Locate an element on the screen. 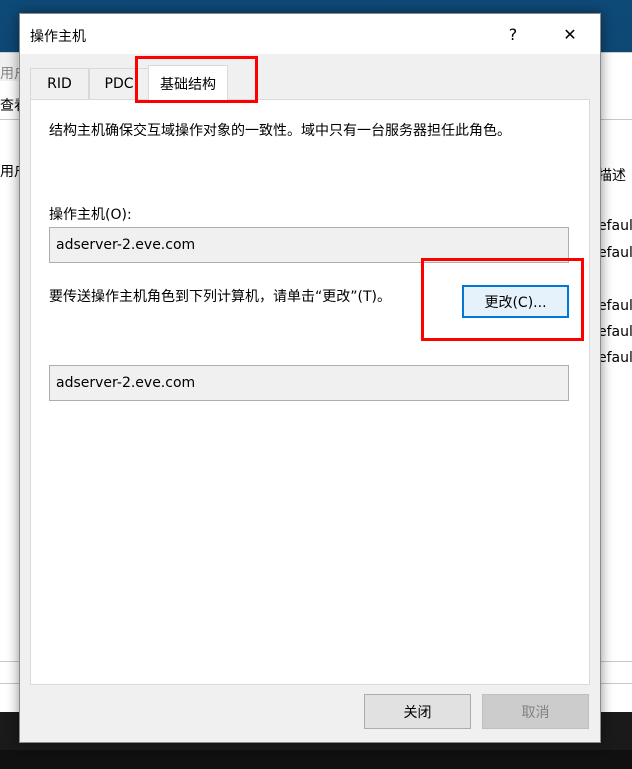 This screenshot has height=769, width=632. tab-pdc: PDC is located at coordinates (119, 83).